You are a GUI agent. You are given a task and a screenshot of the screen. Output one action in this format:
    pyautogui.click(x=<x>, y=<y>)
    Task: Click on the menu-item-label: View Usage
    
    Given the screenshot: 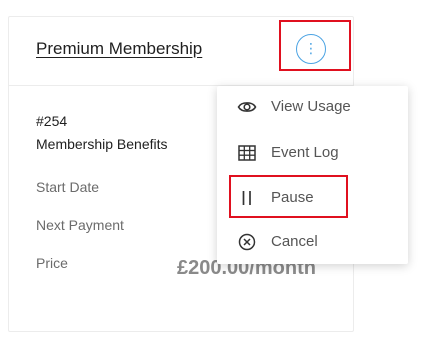 What is the action you would take?
    pyautogui.click(x=311, y=106)
    